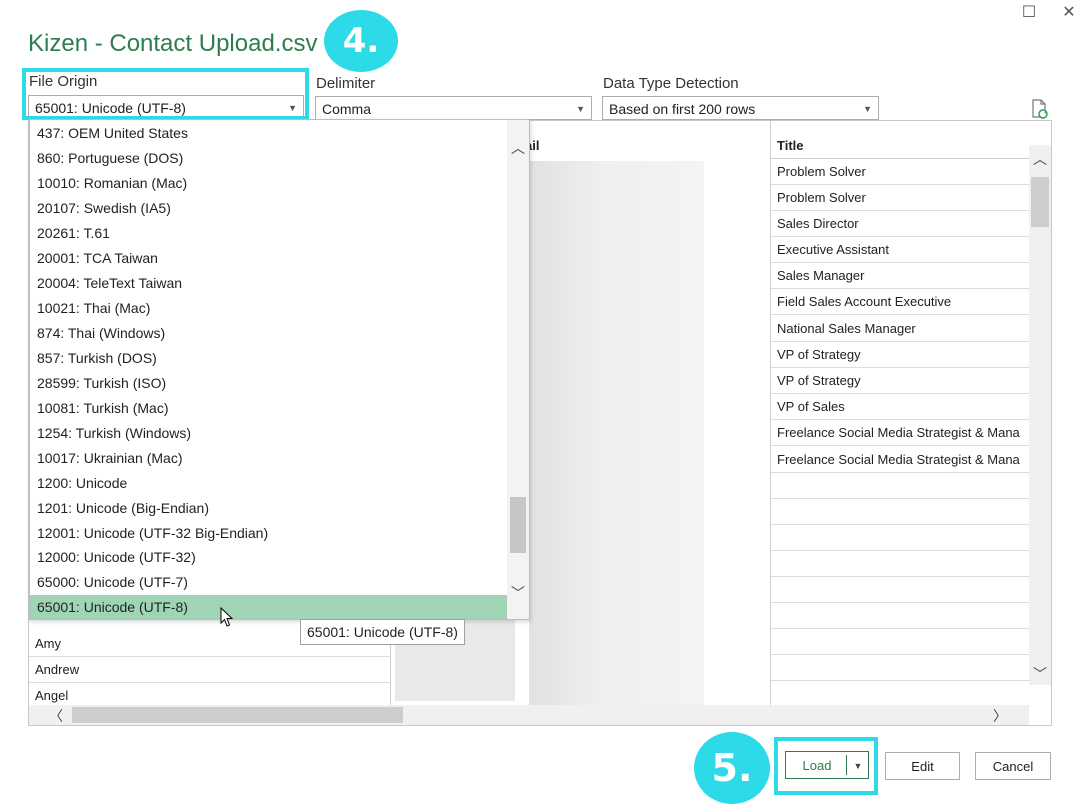  I want to click on close-icon: ✕, so click(1069, 12).